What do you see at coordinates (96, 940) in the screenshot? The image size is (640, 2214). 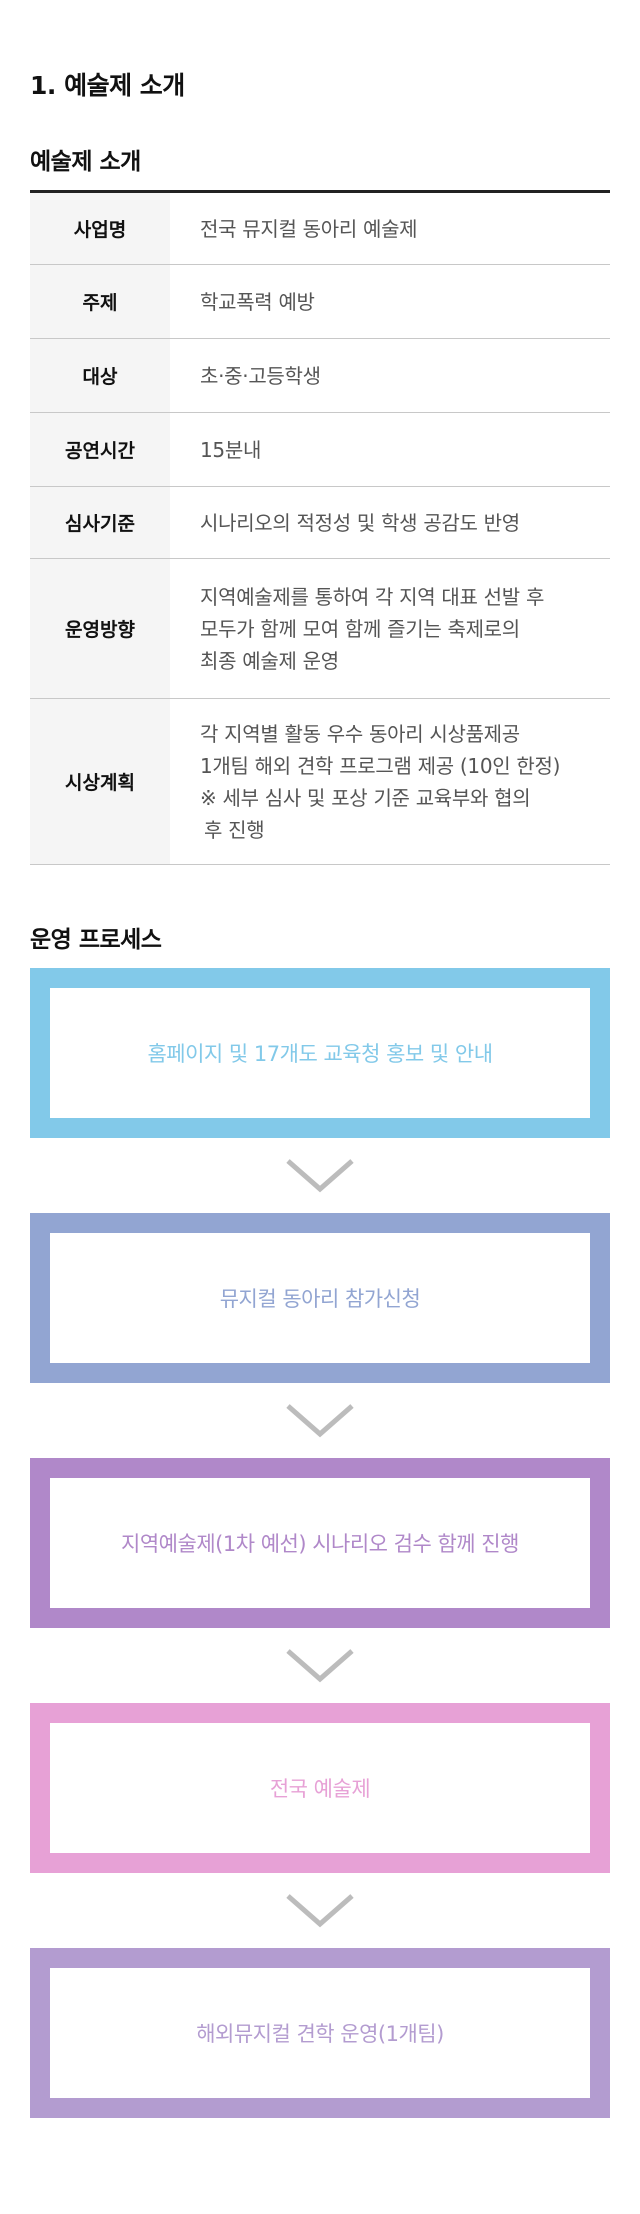 I see `process-section-title: 운영 프로세스` at bounding box center [96, 940].